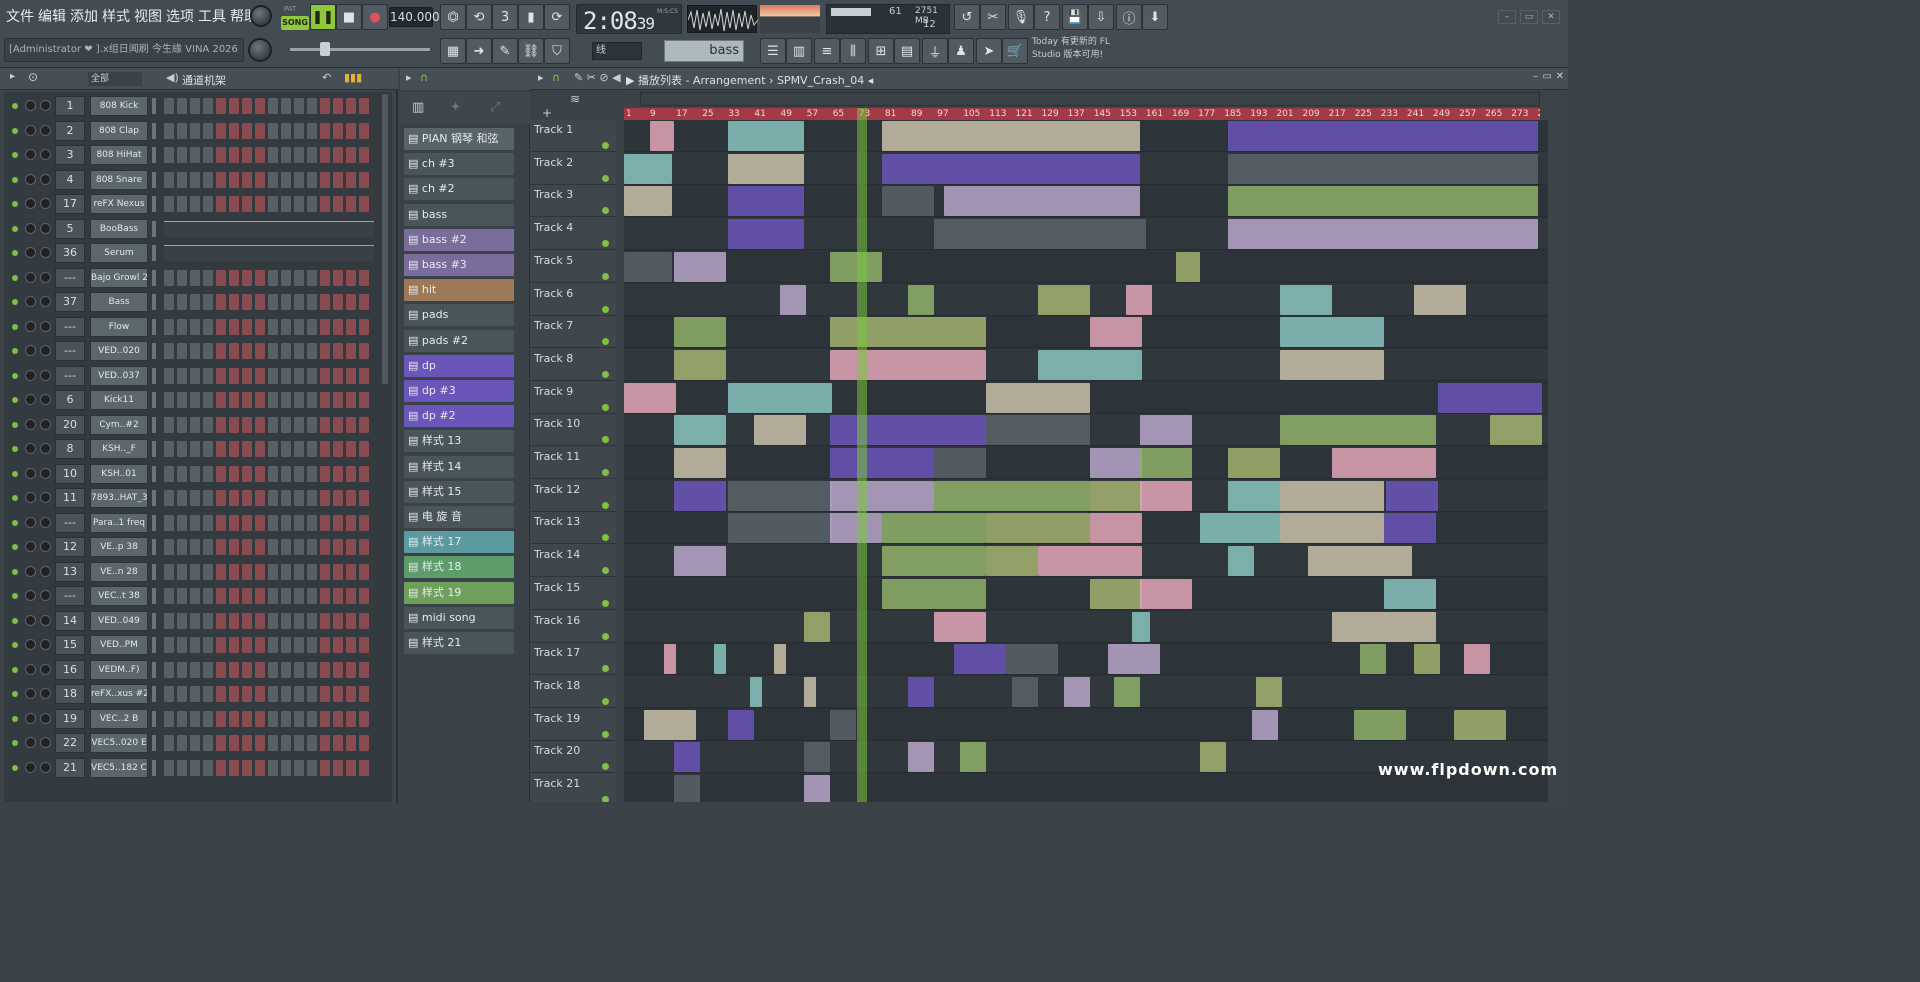 The height and width of the screenshot is (982, 1920). Describe the element at coordinates (119, 596) in the screenshot. I see `channel-name-button: VEC..t 38` at that location.